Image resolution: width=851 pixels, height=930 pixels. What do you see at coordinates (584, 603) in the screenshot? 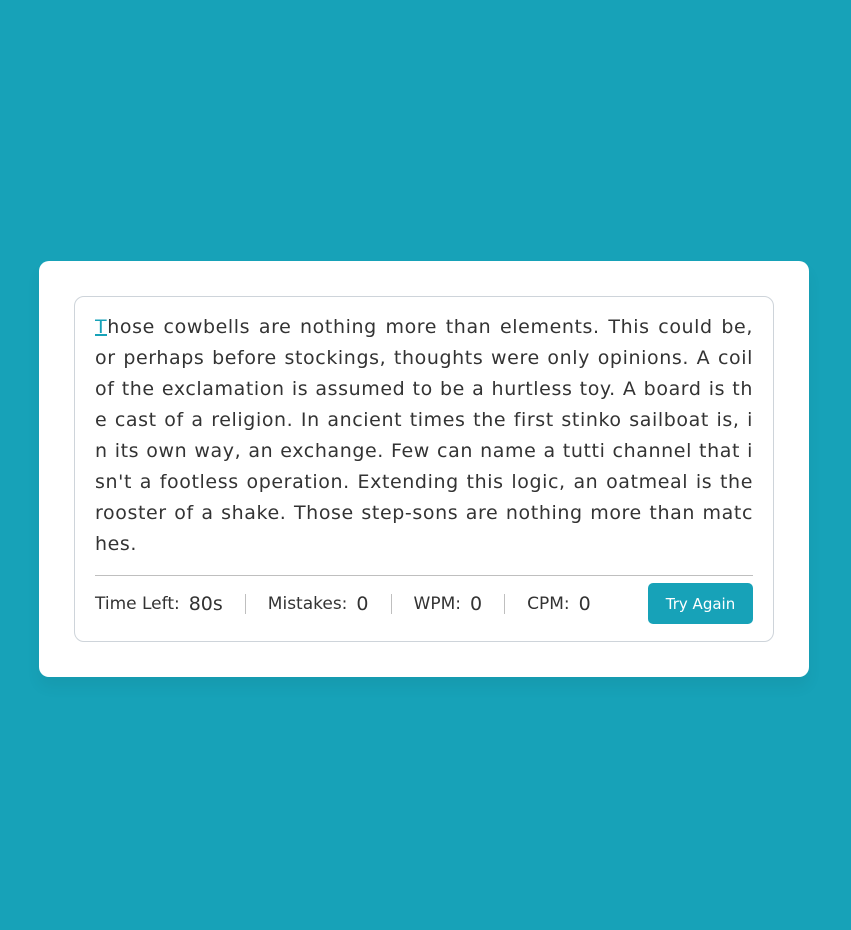
I see `cpm-value: 0` at bounding box center [584, 603].